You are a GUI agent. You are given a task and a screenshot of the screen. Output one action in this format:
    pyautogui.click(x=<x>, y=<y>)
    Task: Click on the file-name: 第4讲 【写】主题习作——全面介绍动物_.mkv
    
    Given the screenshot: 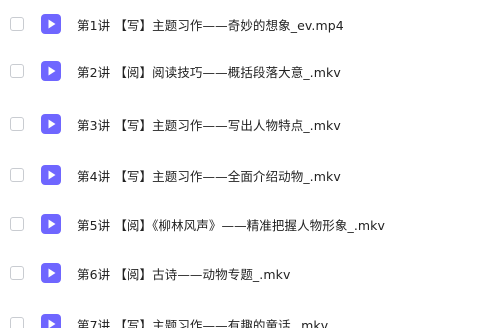 What is the action you would take?
    pyautogui.click(x=209, y=175)
    